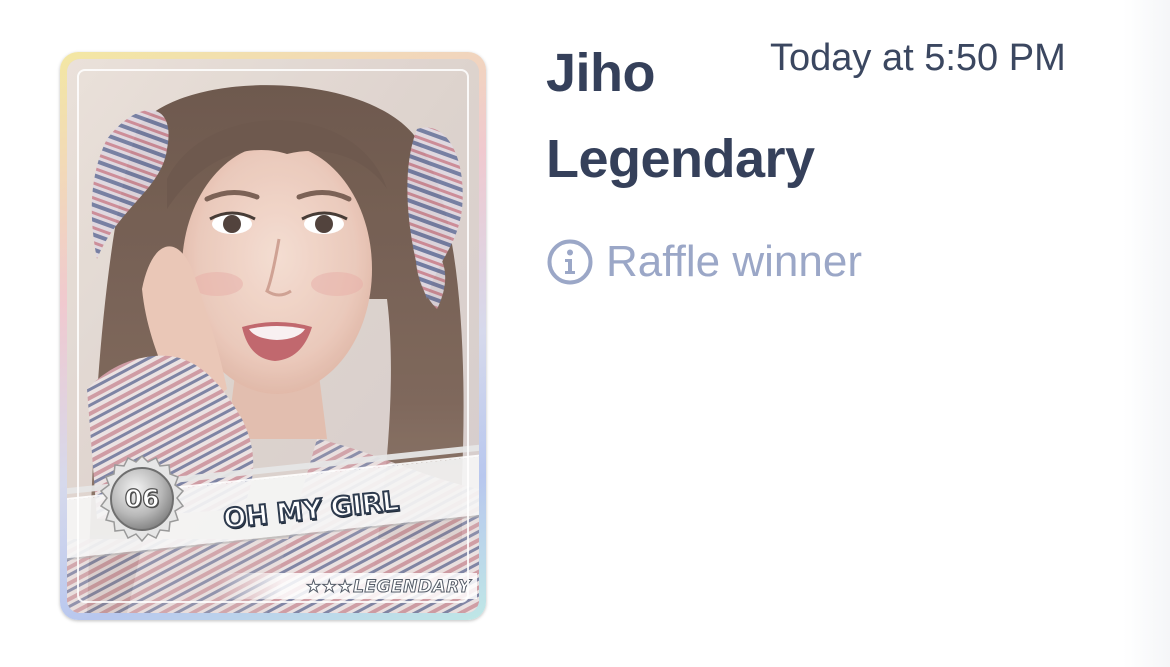  Describe the element at coordinates (918, 58) in the screenshot. I see `message-timestamp: Today at 5:50 PM` at that location.